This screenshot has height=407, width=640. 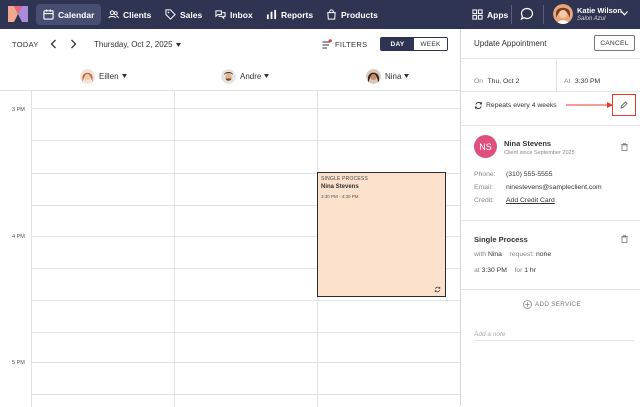 What do you see at coordinates (352, 14) in the screenshot?
I see `nav-products: Products` at bounding box center [352, 14].